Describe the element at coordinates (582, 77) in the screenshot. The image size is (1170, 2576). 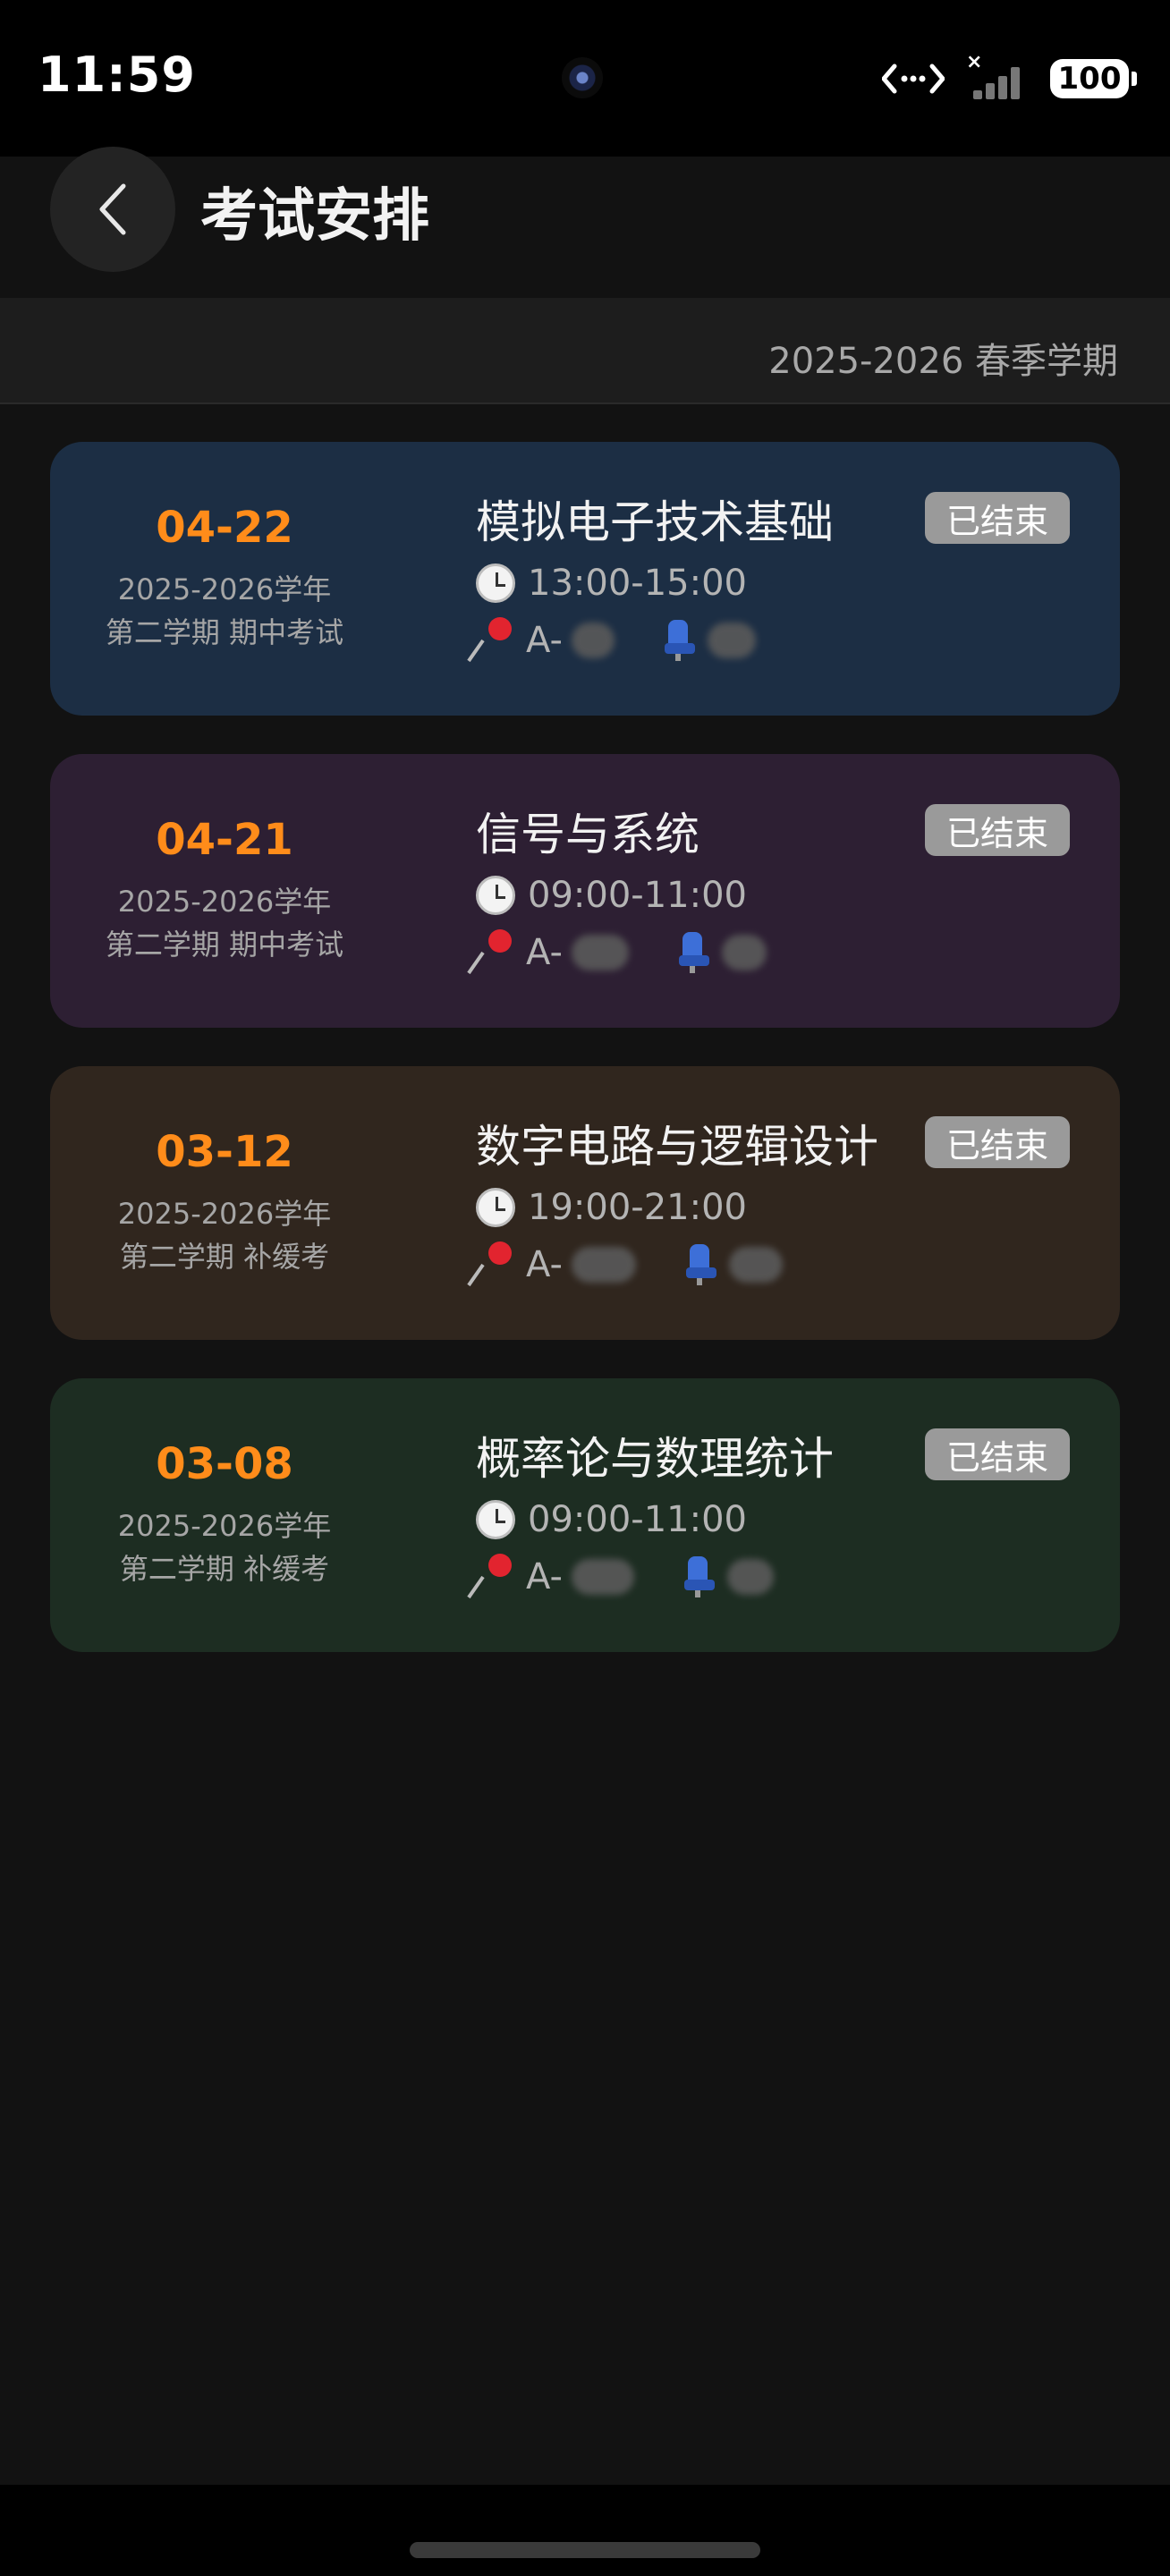
I see `camera-dot-icon` at that location.